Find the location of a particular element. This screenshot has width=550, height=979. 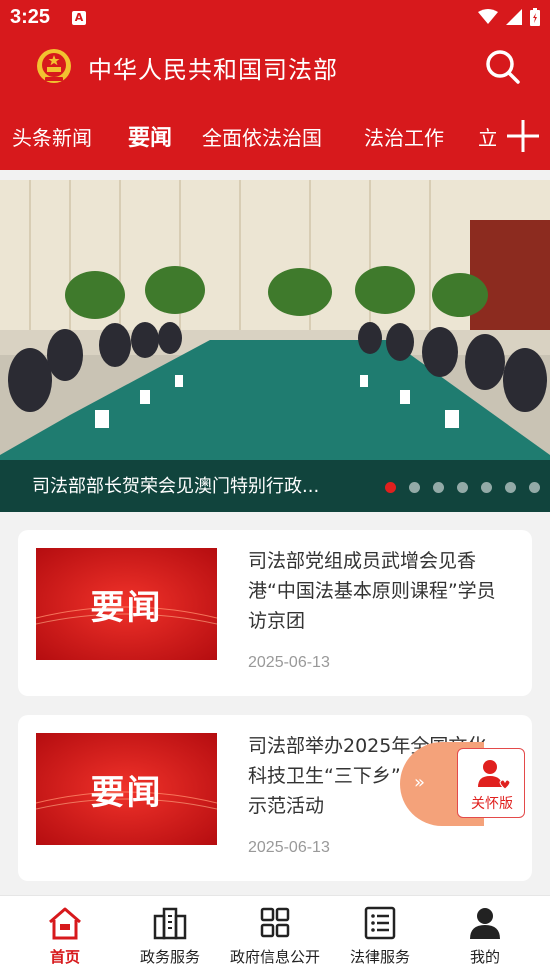

care-mode-float: » 关怀版 is located at coordinates (475, 784).